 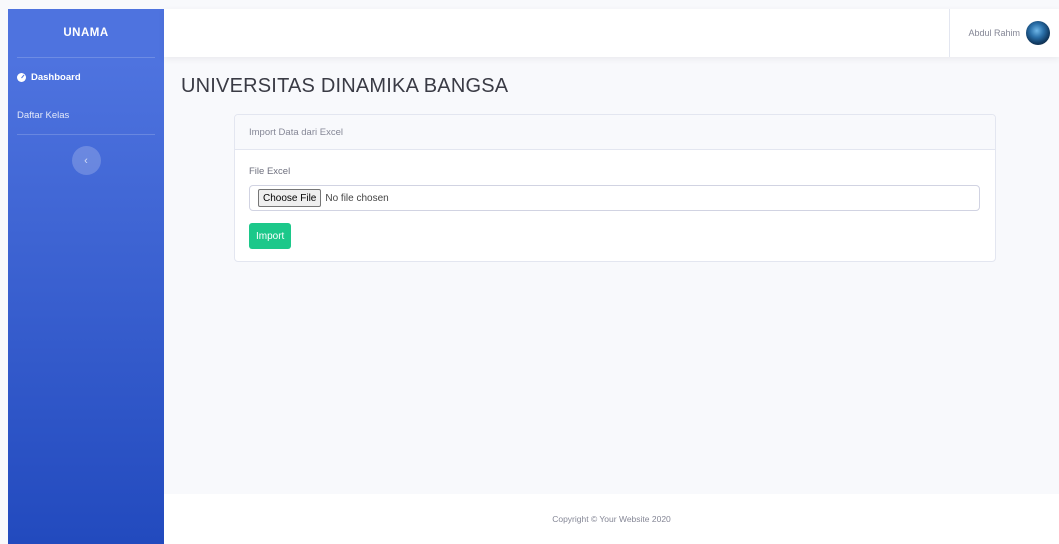 I want to click on brand-text: UNAMA, so click(x=86, y=33).